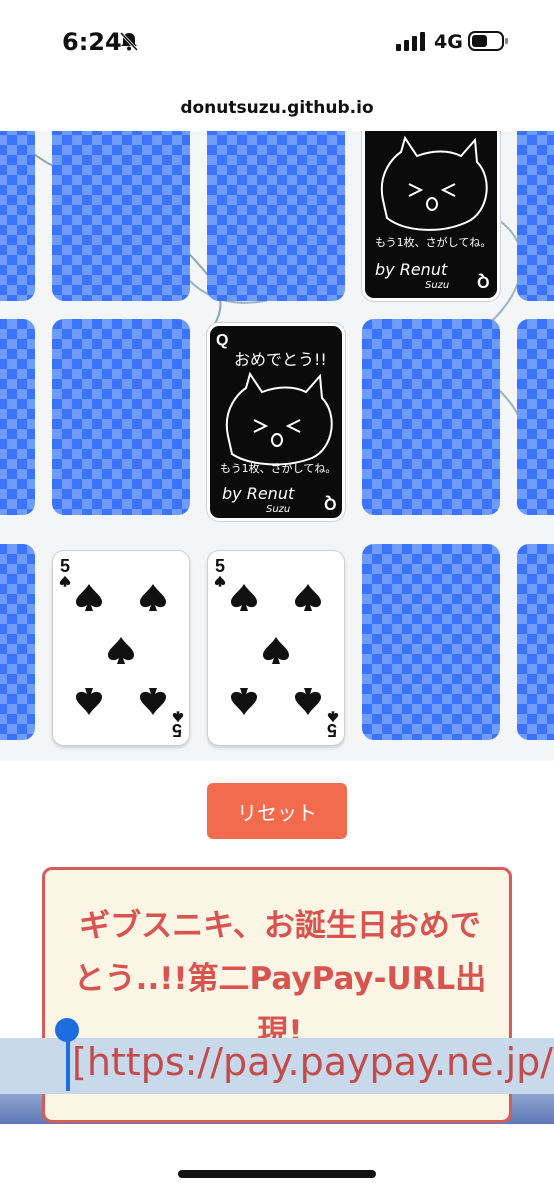 The image size is (554, 1200). What do you see at coordinates (448, 42) in the screenshot?
I see `network-type: 4G` at bounding box center [448, 42].